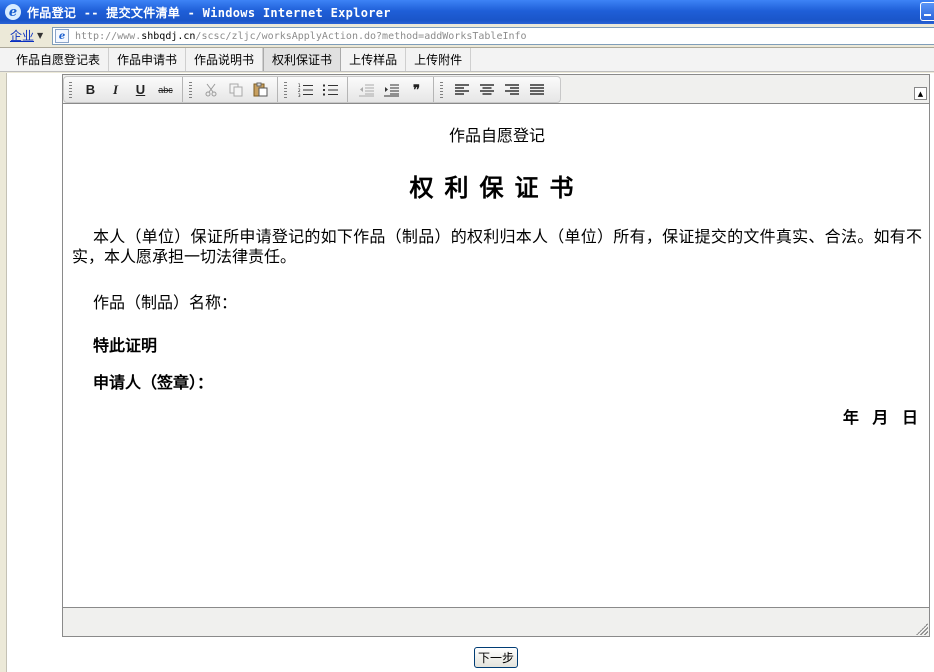 The image size is (934, 672). Describe the element at coordinates (22, 35) in the screenshot. I see `security-zone-link: 企业` at that location.